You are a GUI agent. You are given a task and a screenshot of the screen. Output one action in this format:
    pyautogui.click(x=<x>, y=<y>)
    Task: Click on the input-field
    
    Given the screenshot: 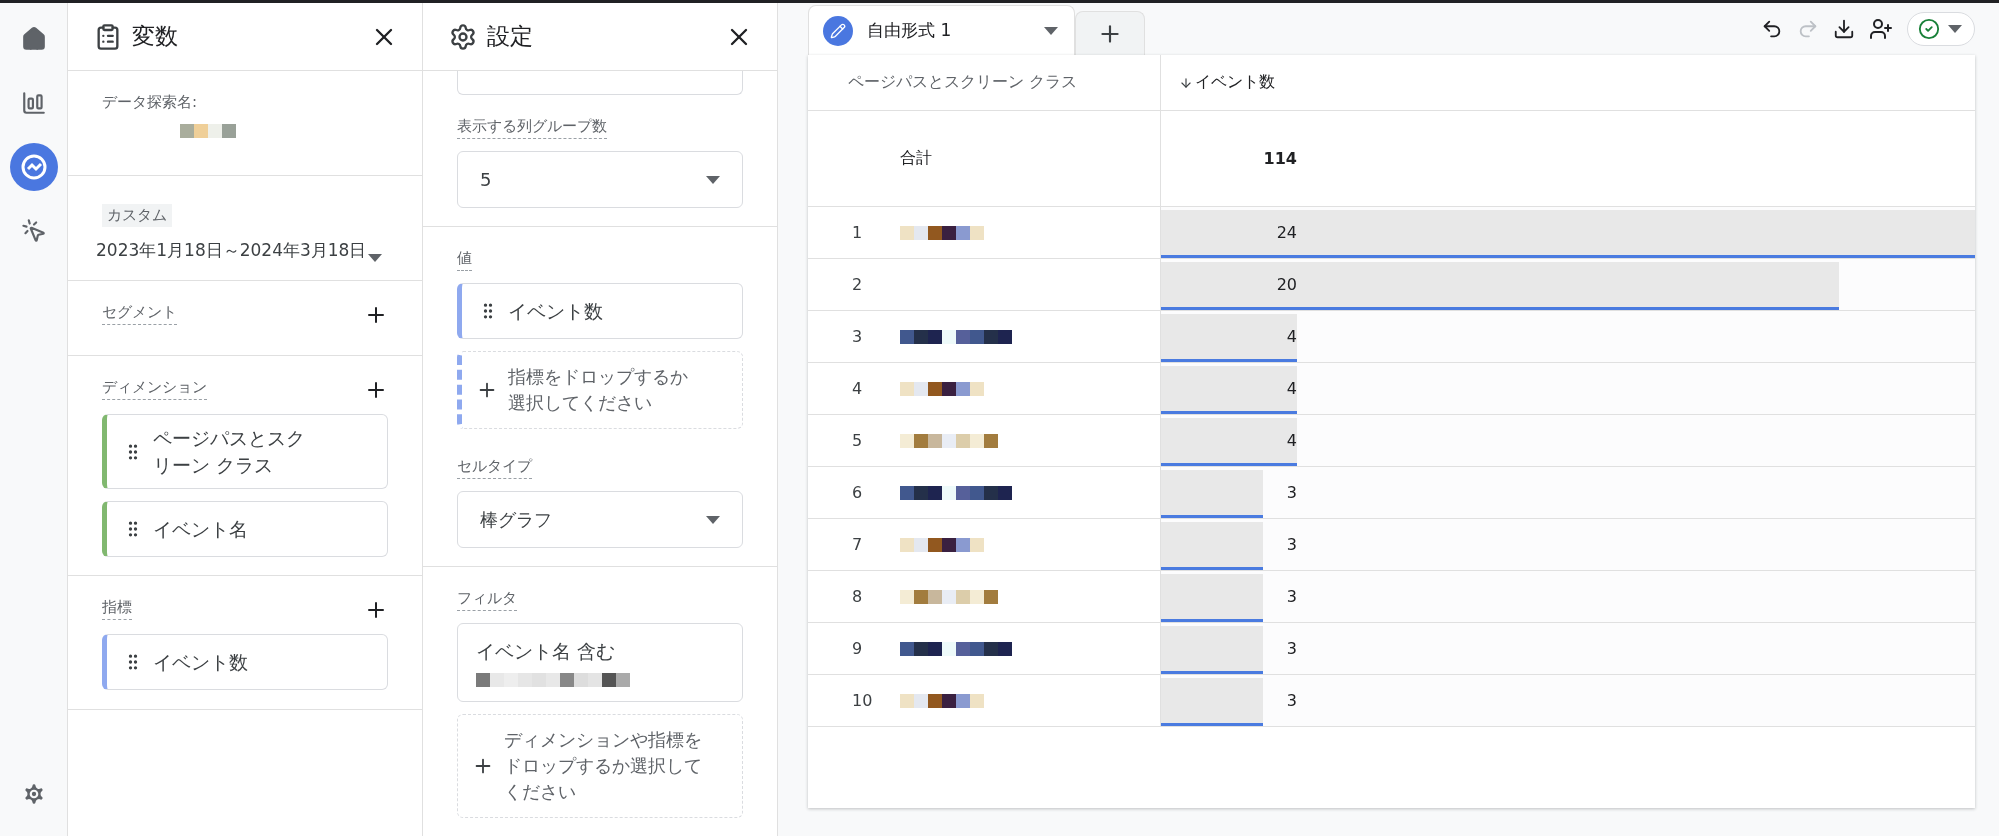 What is the action you would take?
    pyautogui.click(x=600, y=83)
    